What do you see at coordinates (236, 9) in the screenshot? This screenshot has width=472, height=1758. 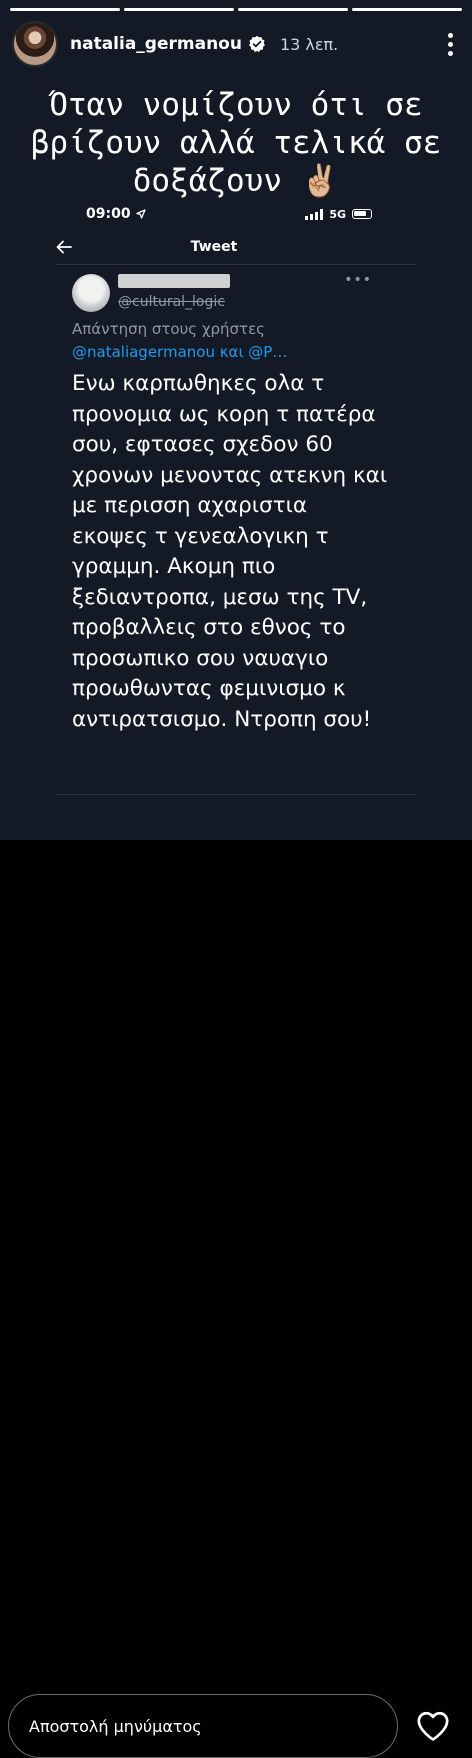 I see `story-progress-bar` at bounding box center [236, 9].